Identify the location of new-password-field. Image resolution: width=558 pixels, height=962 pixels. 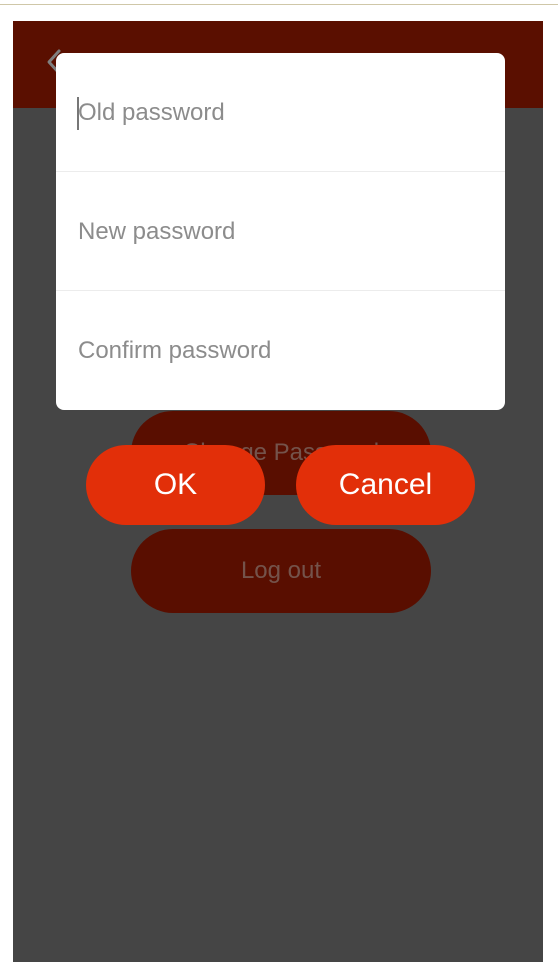
(278, 232).